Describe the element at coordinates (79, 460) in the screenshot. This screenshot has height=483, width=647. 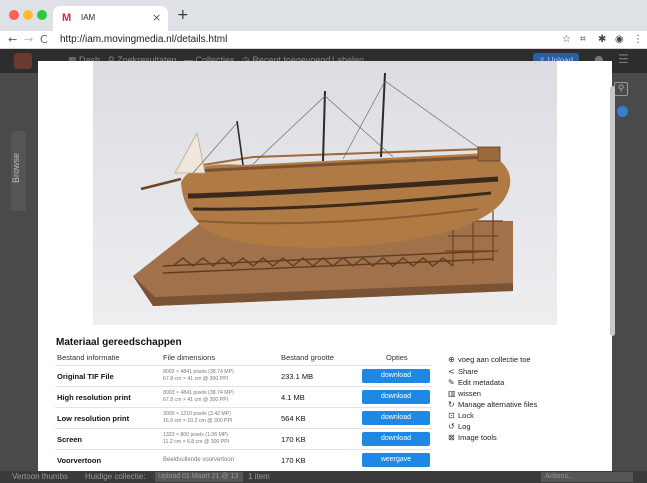
I see `row-label: Voorvertoon` at that location.